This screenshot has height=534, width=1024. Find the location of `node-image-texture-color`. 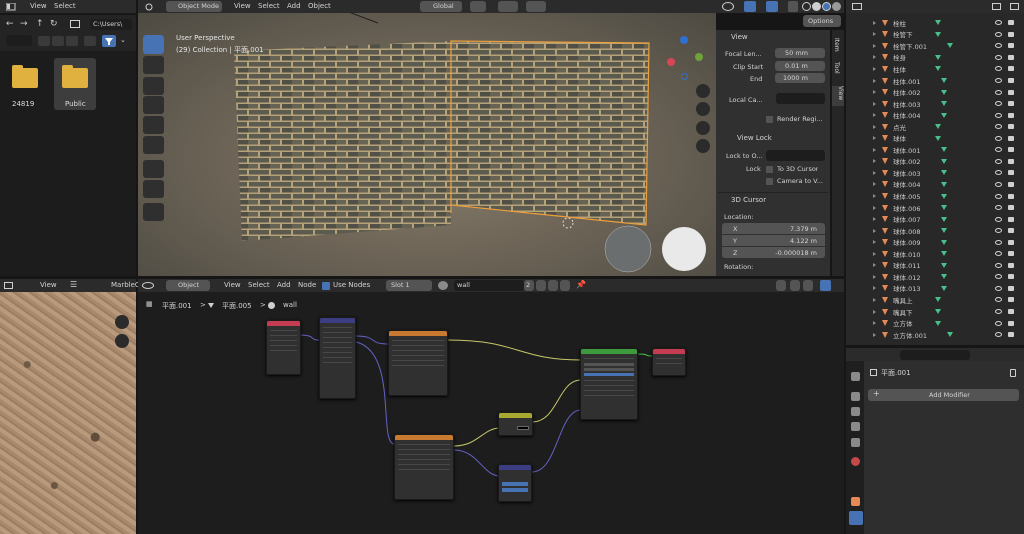

node-image-texture-color is located at coordinates (418, 363).